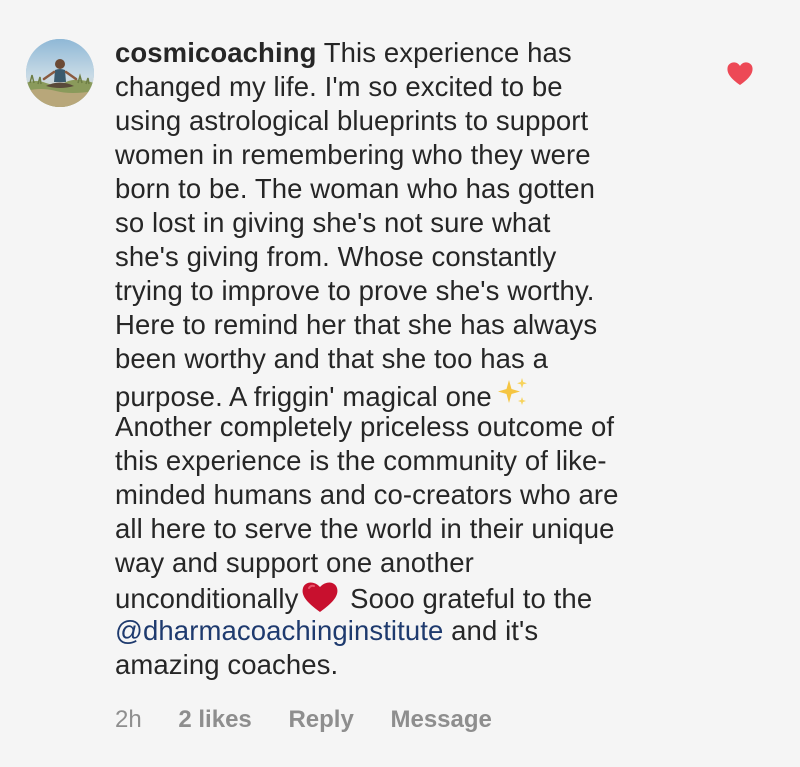  What do you see at coordinates (355, 290) in the screenshot?
I see `comment-line: trying to improve to prove she's worthy.` at bounding box center [355, 290].